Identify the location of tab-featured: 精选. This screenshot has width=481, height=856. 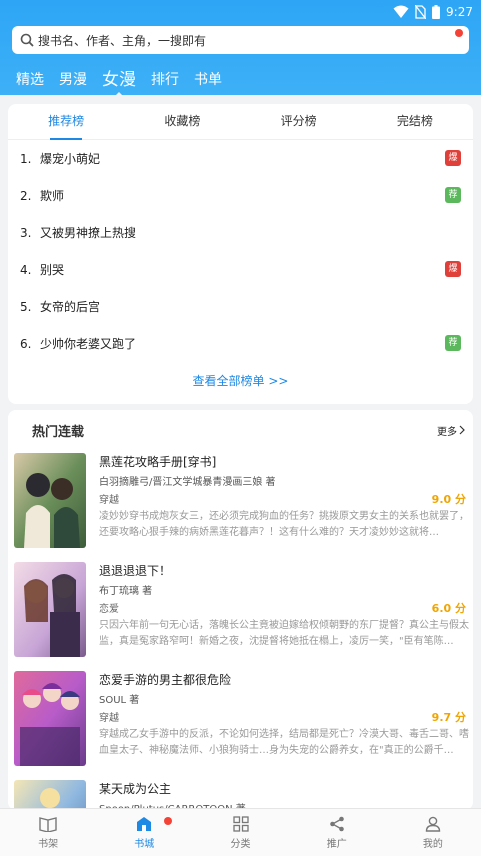
(30, 80).